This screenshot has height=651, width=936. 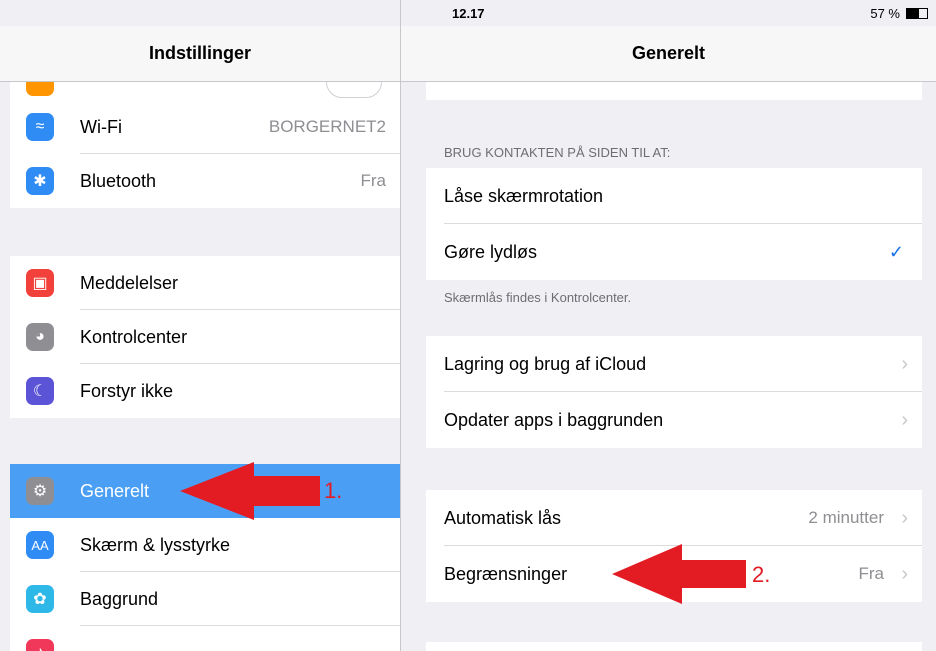 I want to click on sidebar-item-notifications: ▣ Meddelelser, so click(x=205, y=283).